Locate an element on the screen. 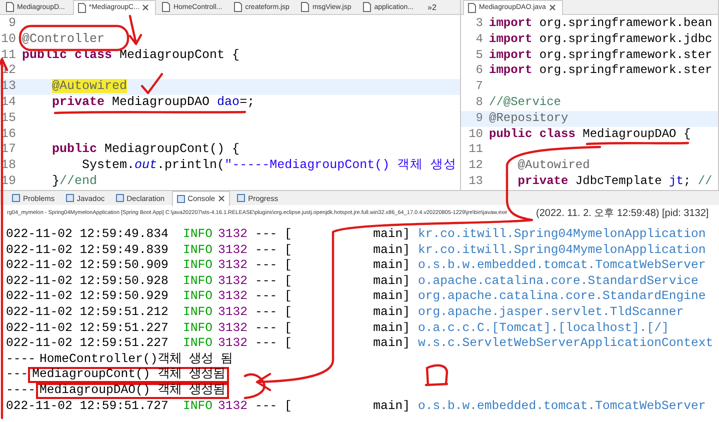 The height and width of the screenshot is (422, 719). line-number: 3 is located at coordinates (479, 24).